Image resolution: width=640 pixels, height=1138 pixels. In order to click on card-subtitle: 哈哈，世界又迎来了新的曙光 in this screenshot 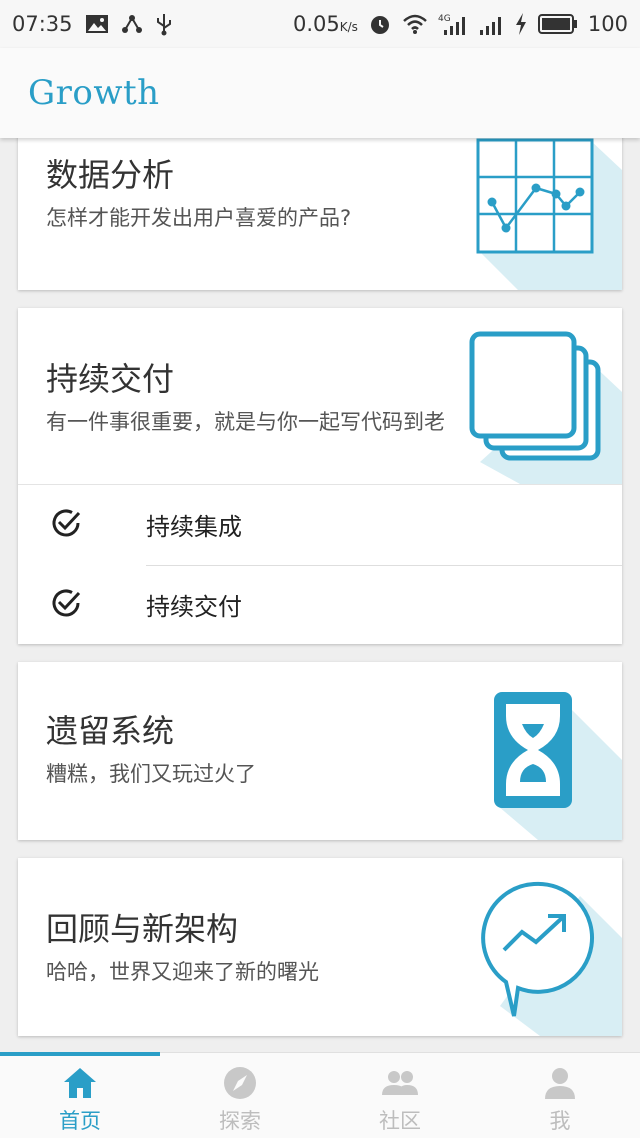, I will do `click(182, 972)`.